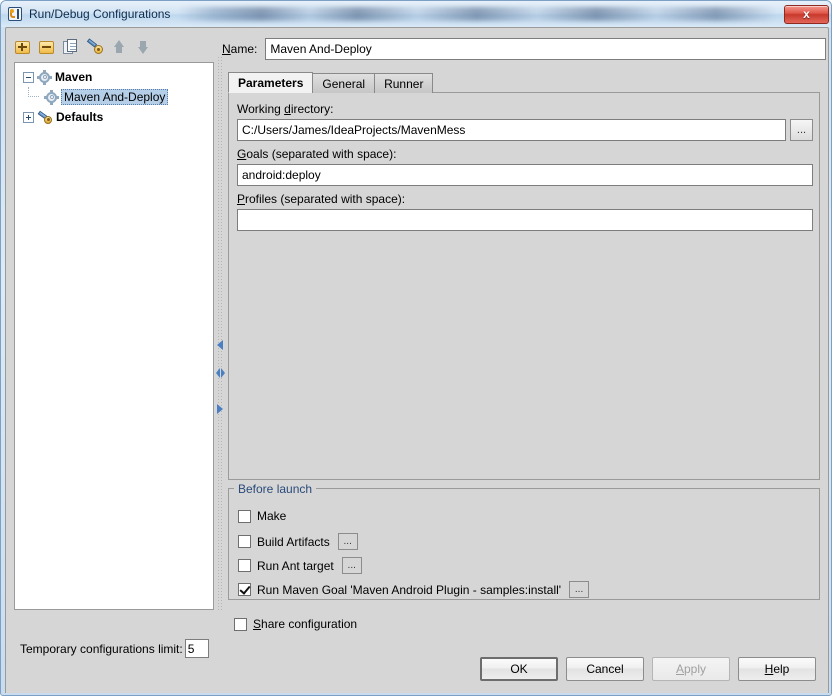 The image size is (832, 696). I want to click on build-artifacts-label: Build Artifacts, so click(293, 541).